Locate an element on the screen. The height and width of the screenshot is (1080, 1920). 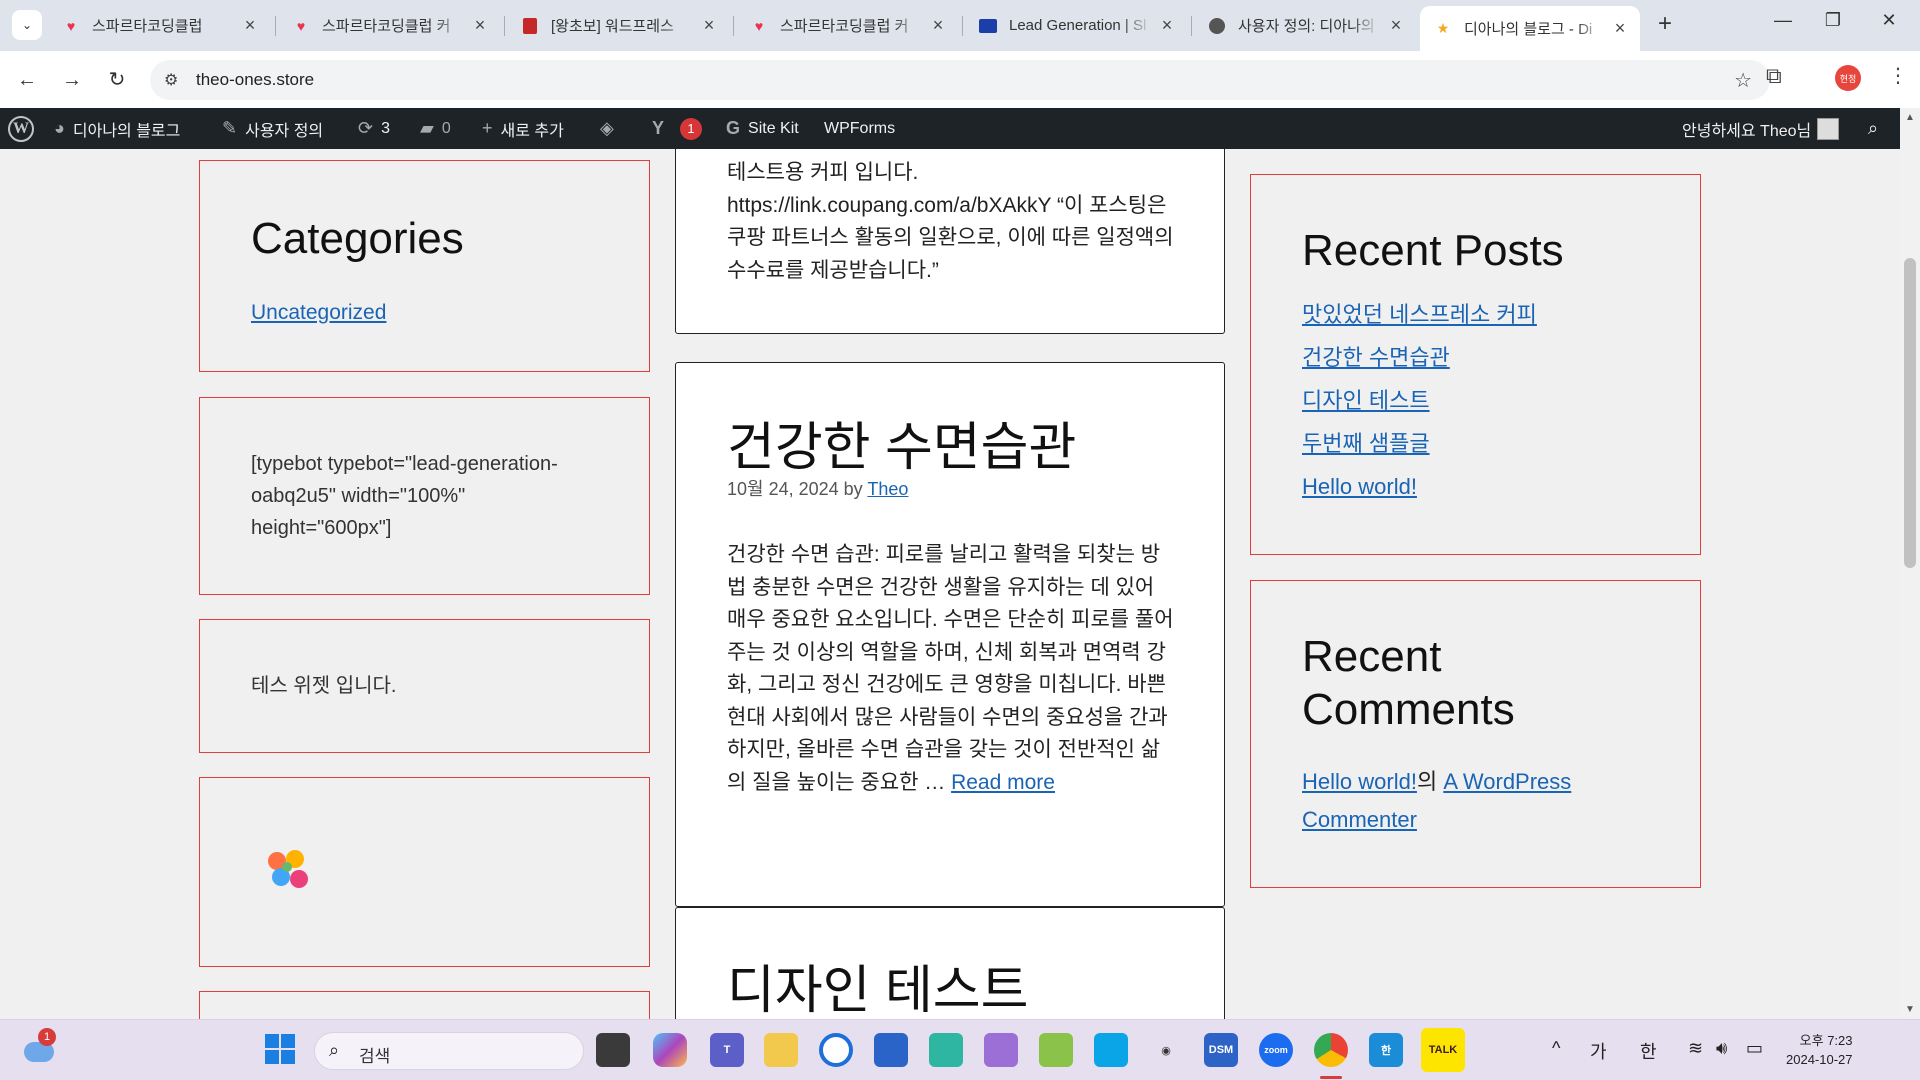
scroll-down-arrow-icon: ▼ is located at coordinates (1910, 1009).